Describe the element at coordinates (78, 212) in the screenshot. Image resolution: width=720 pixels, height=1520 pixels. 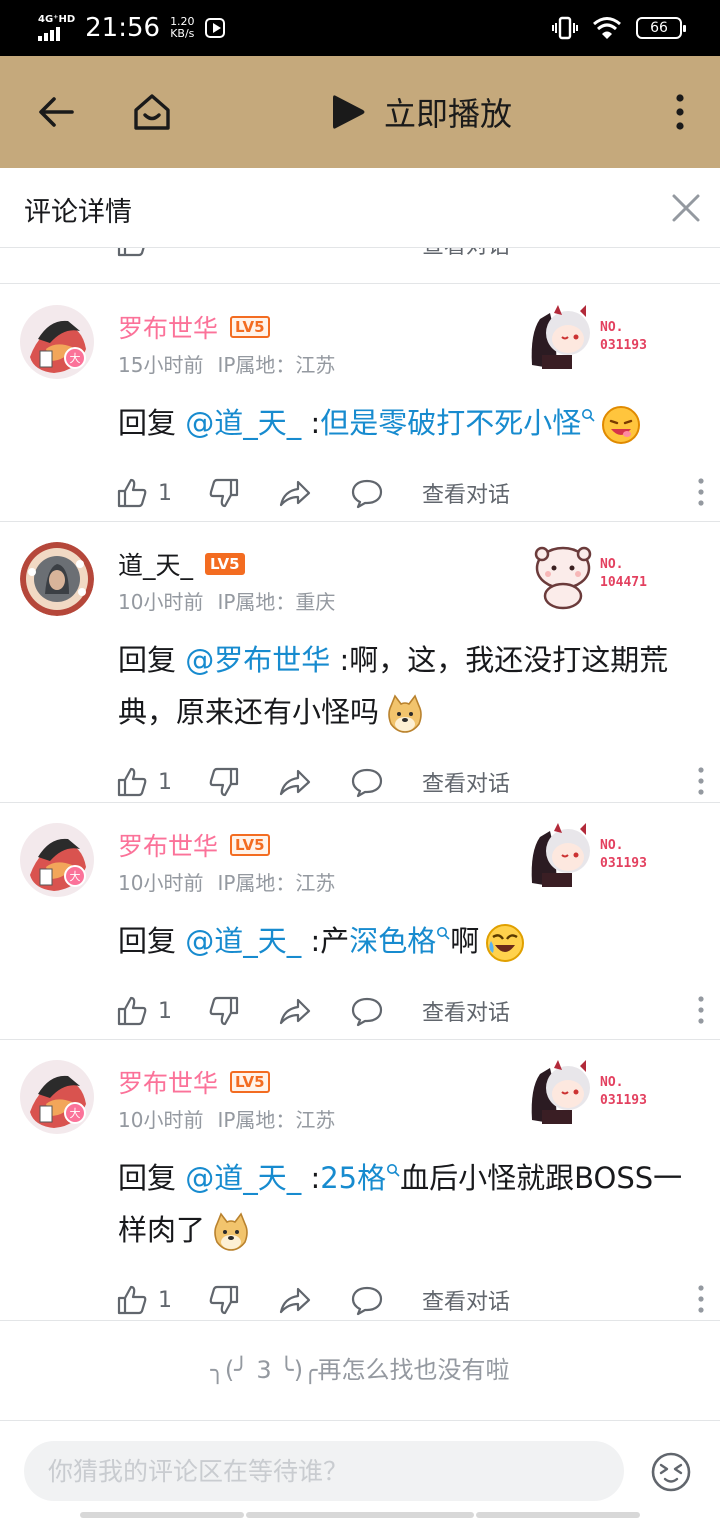
I see `panel-title: 评论详情` at that location.